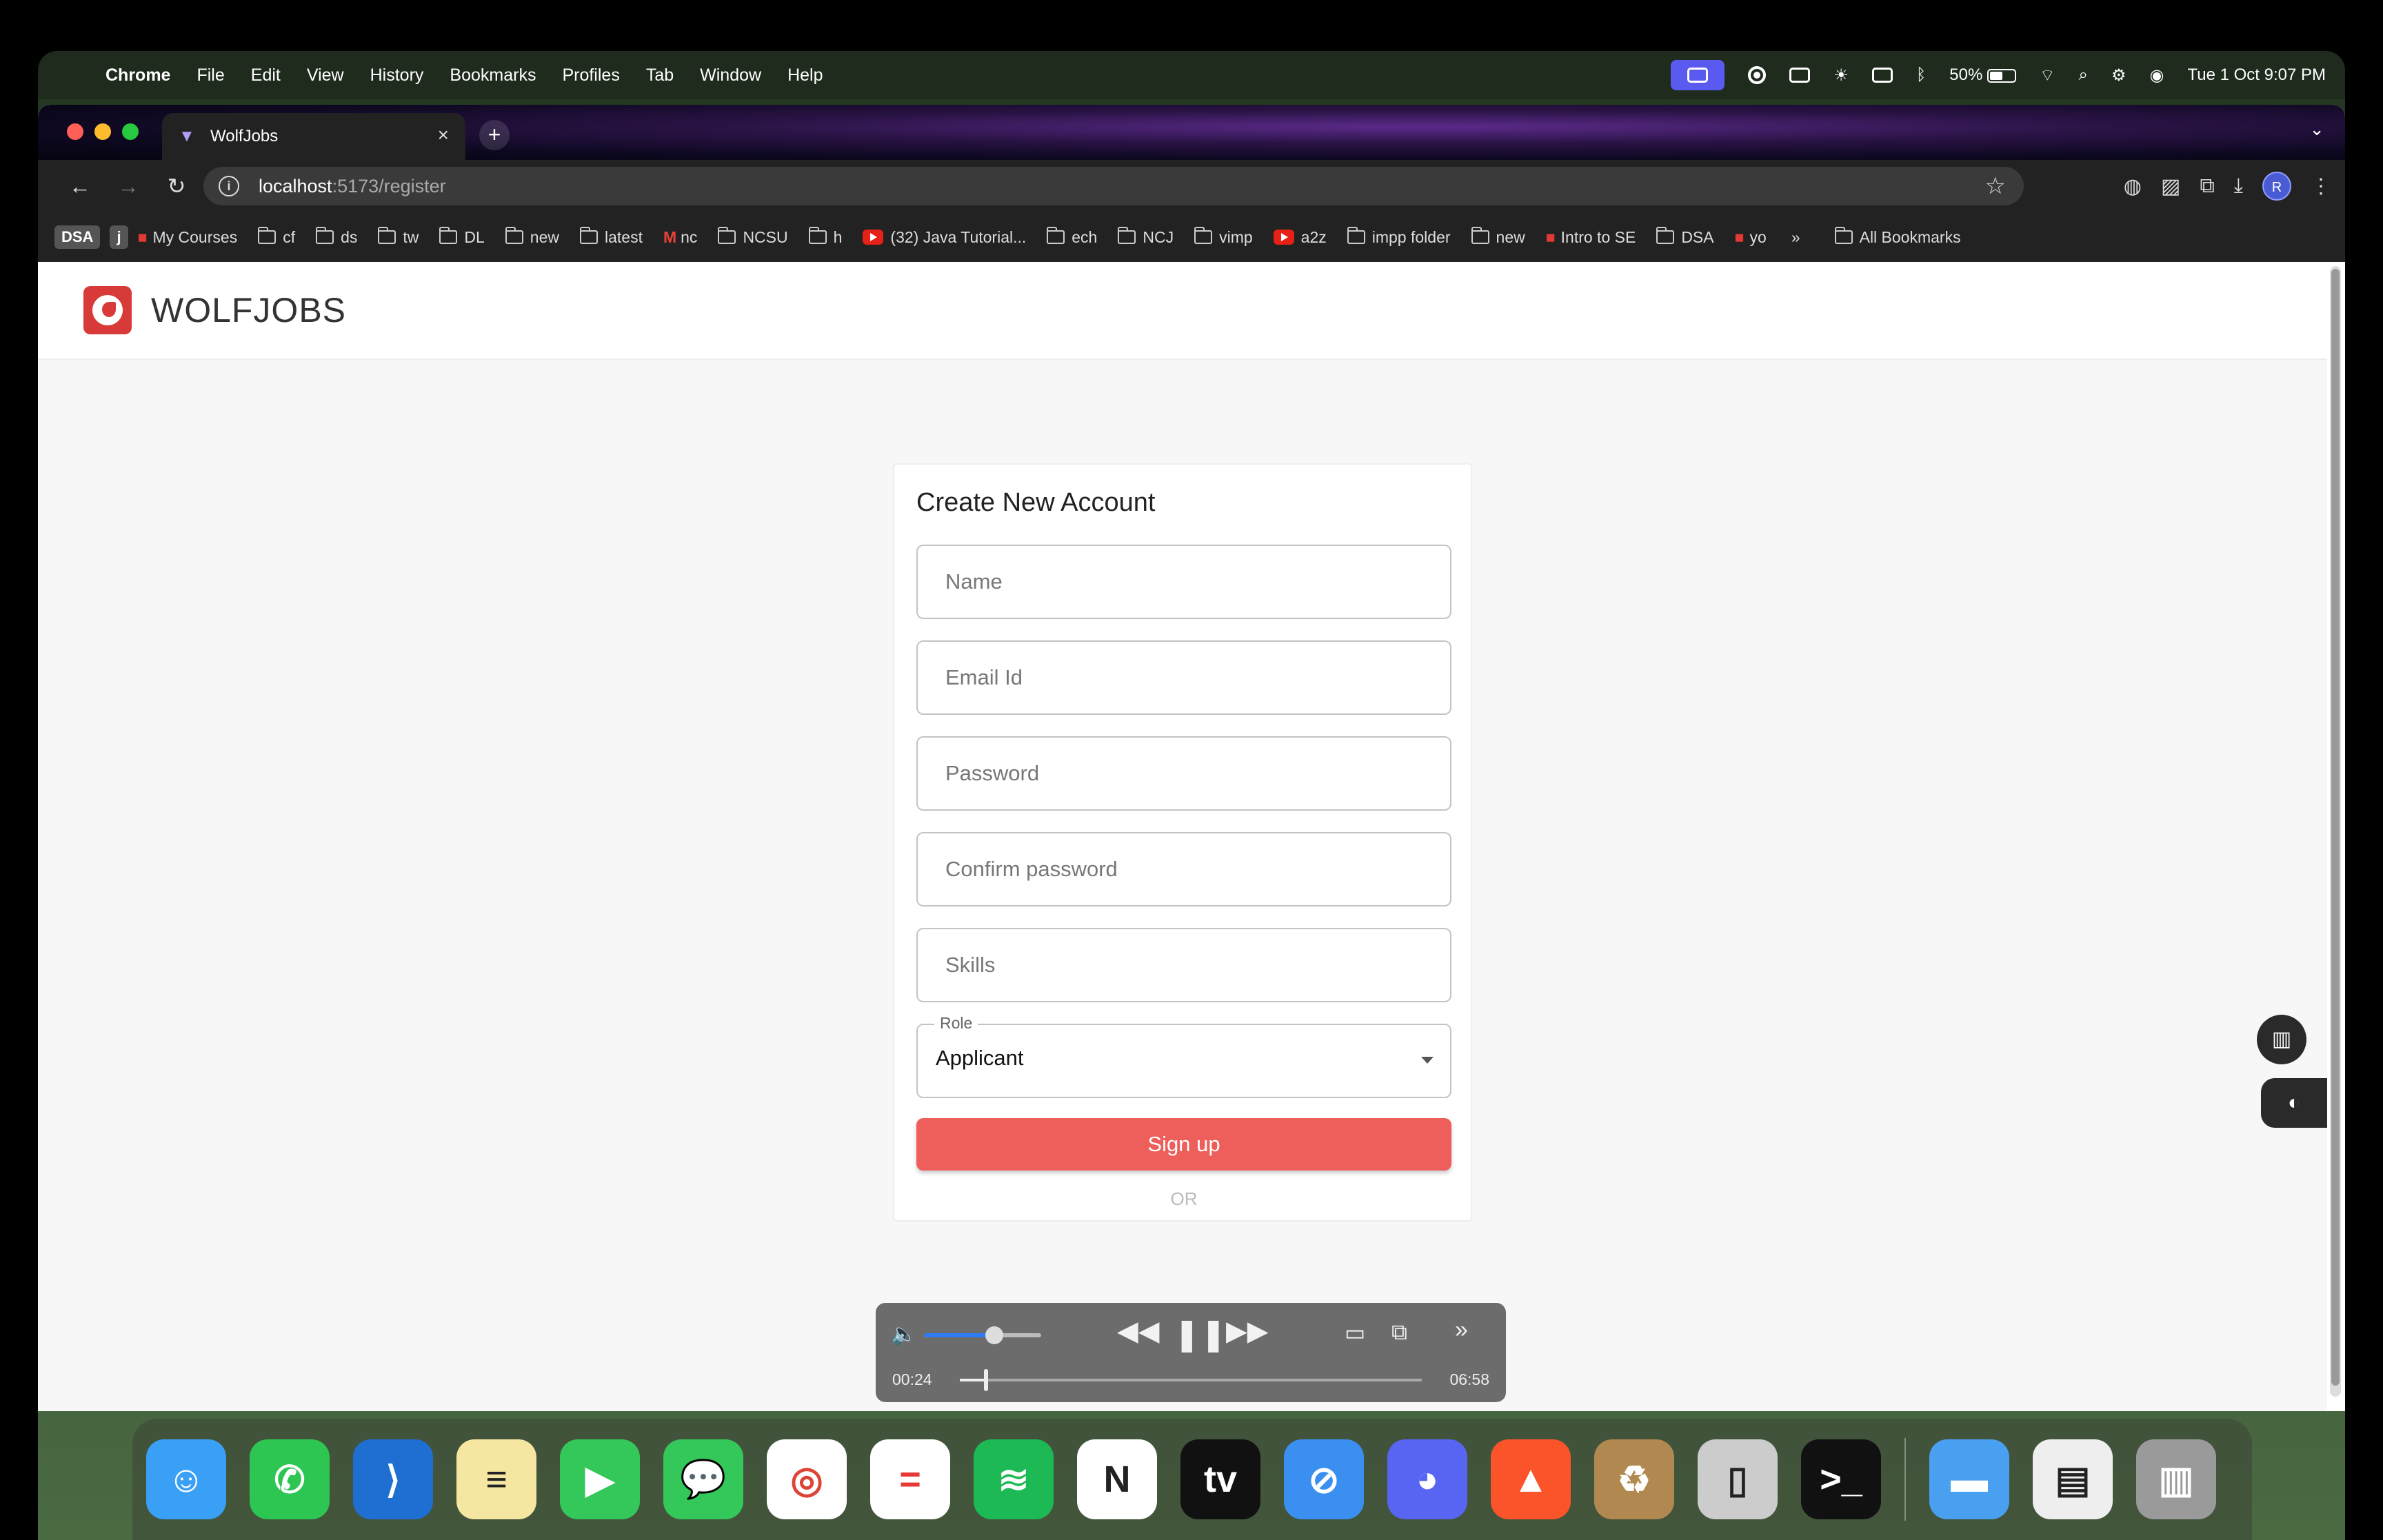 This screenshot has width=2383, height=1540. I want to click on stage-manager-icon, so click(1698, 75).